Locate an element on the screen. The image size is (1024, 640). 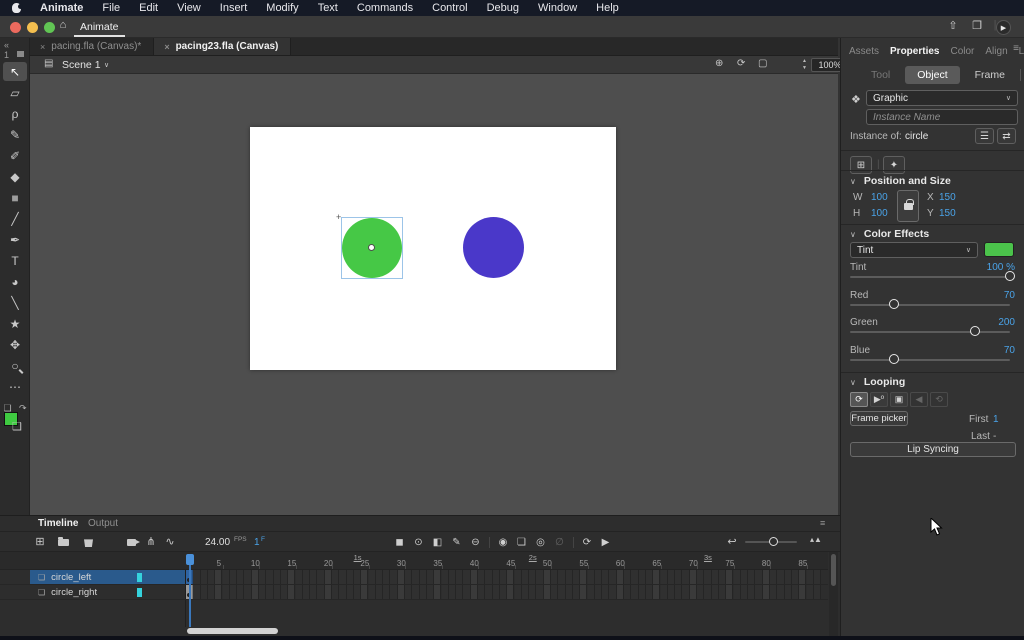
panel-tab: Assets is located at coordinates (864, 51).